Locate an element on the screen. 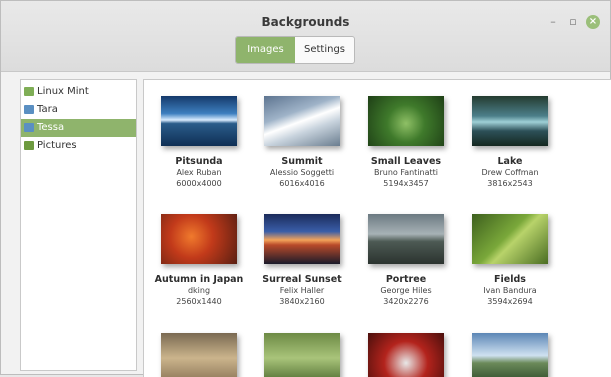  wallpaper-item-small-leaves: Small Leaves Bruno Fantinatti 5194x3457 is located at coordinates (406, 142).